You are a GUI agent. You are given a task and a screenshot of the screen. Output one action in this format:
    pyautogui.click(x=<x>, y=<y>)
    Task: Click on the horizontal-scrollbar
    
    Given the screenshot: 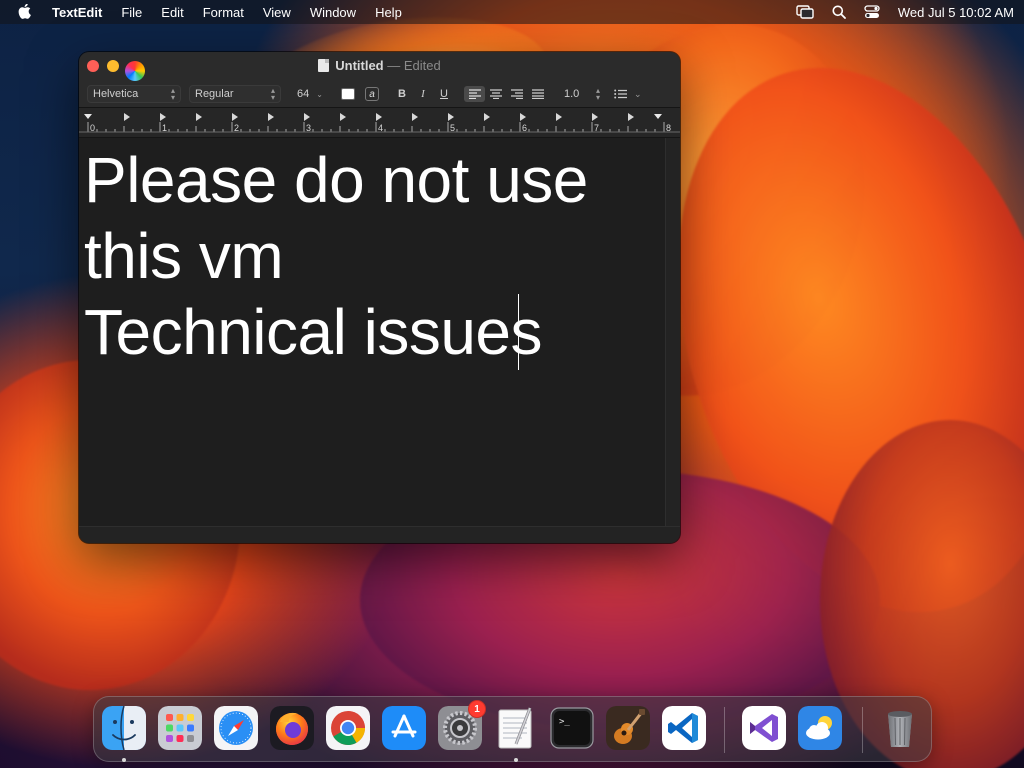 What is the action you would take?
    pyautogui.click(x=379, y=534)
    